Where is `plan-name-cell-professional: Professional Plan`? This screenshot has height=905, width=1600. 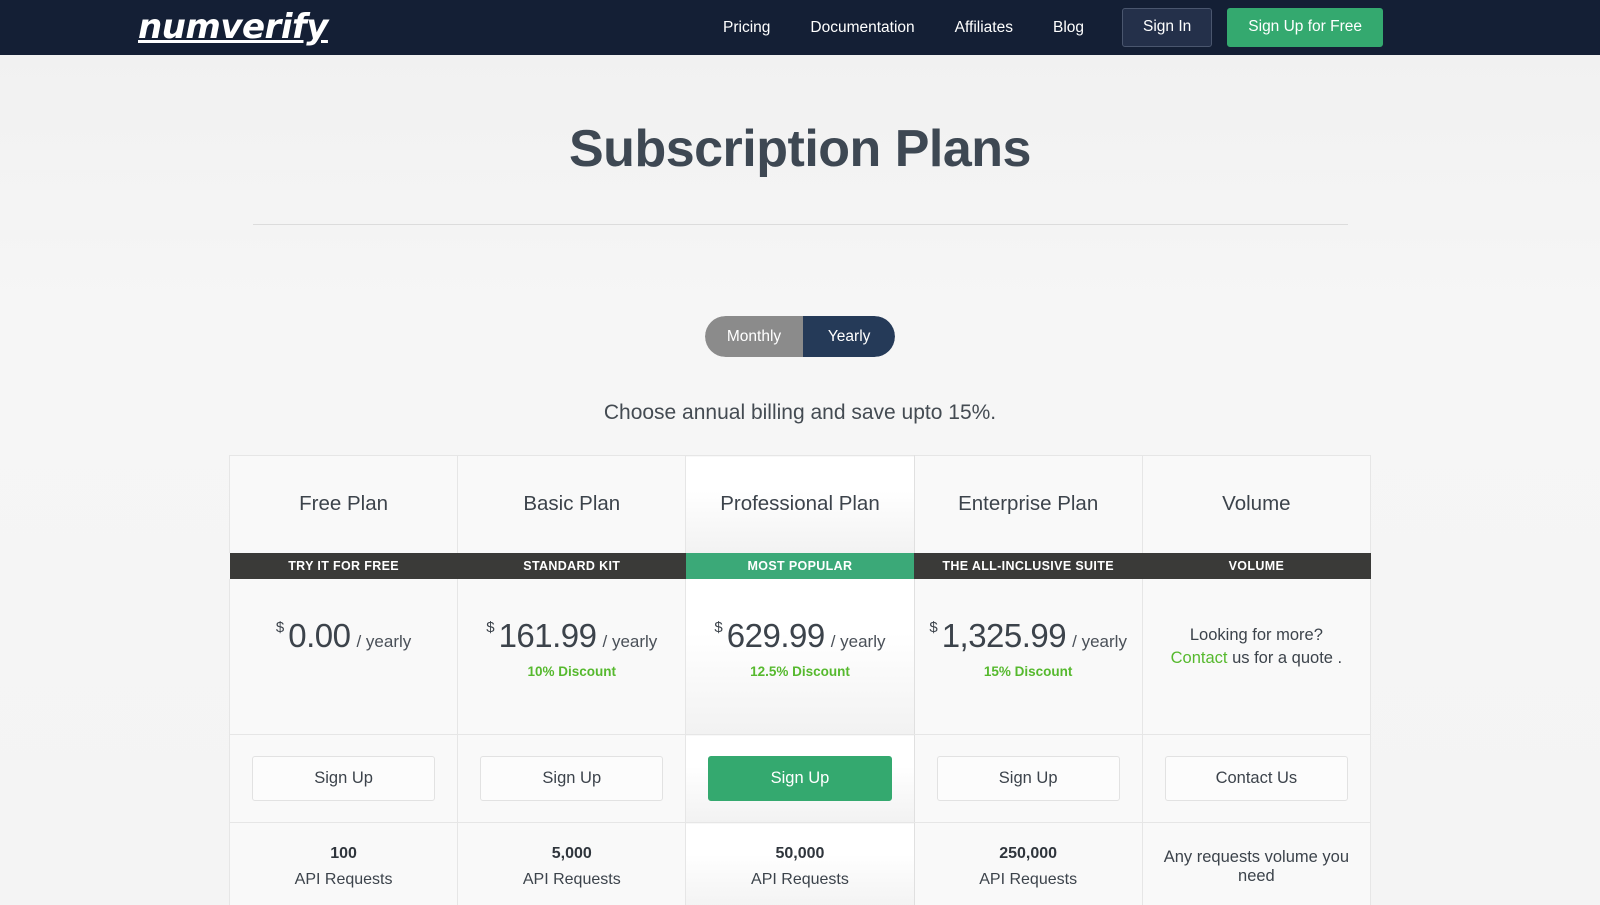 plan-name-cell-professional: Professional Plan is located at coordinates (800, 504).